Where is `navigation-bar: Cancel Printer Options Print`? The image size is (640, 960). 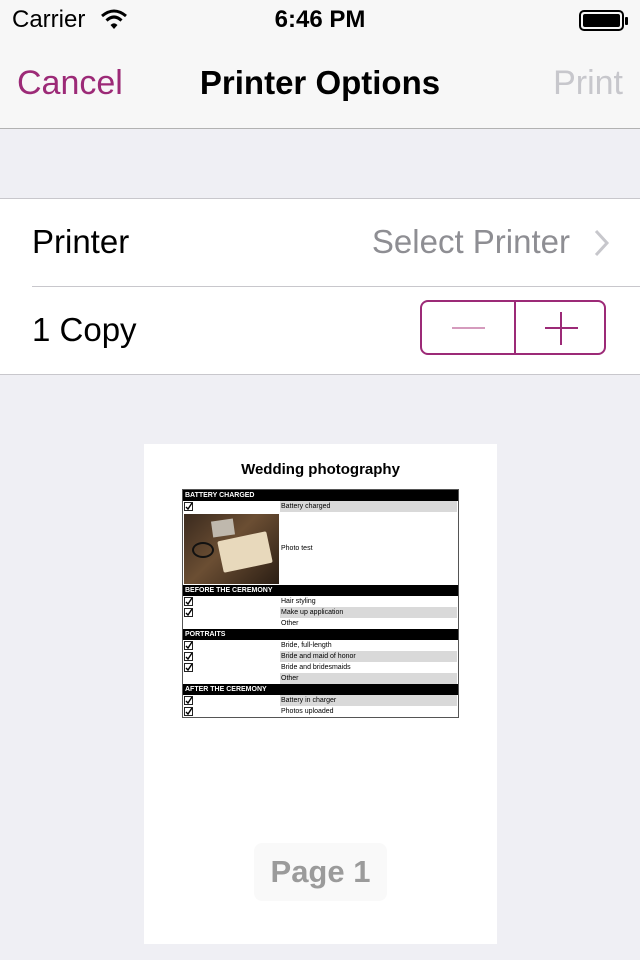 navigation-bar: Cancel Printer Options Print is located at coordinates (320, 84).